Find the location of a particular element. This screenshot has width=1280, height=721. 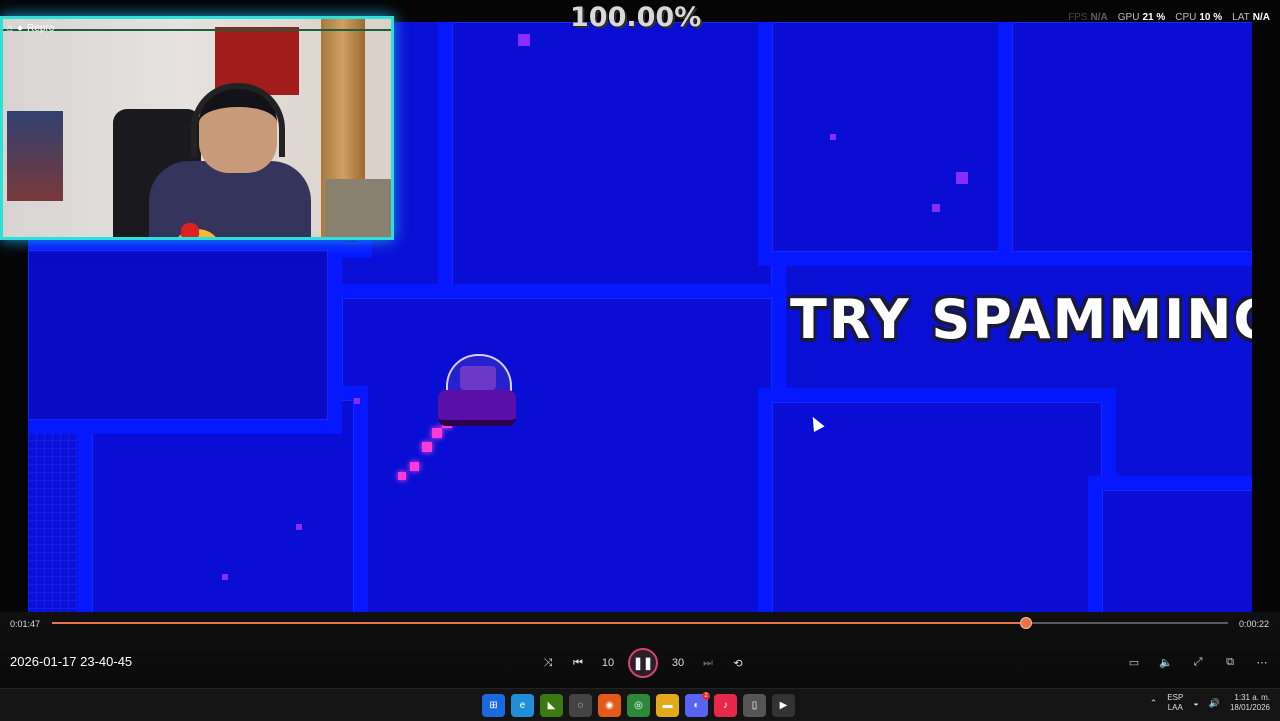

rewind-10-button: 10 is located at coordinates (608, 663).